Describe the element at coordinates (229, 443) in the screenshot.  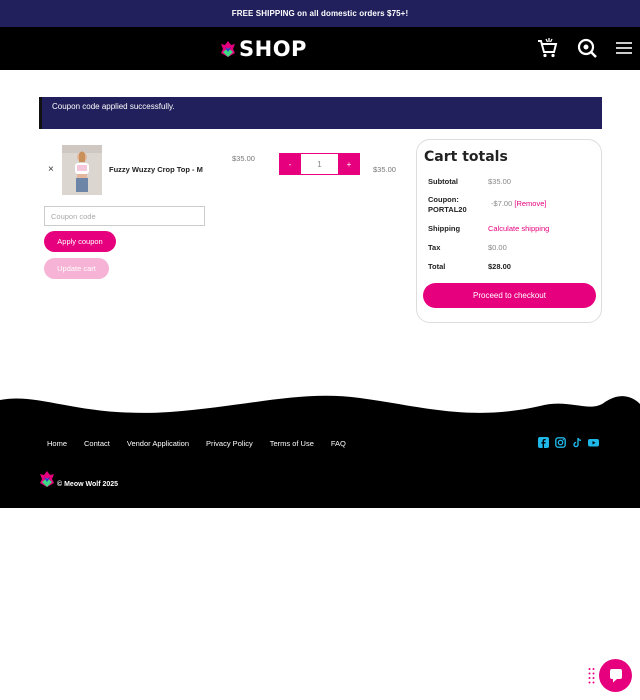
I see `footer-link-privacy-policy: Privacy Policy` at that location.